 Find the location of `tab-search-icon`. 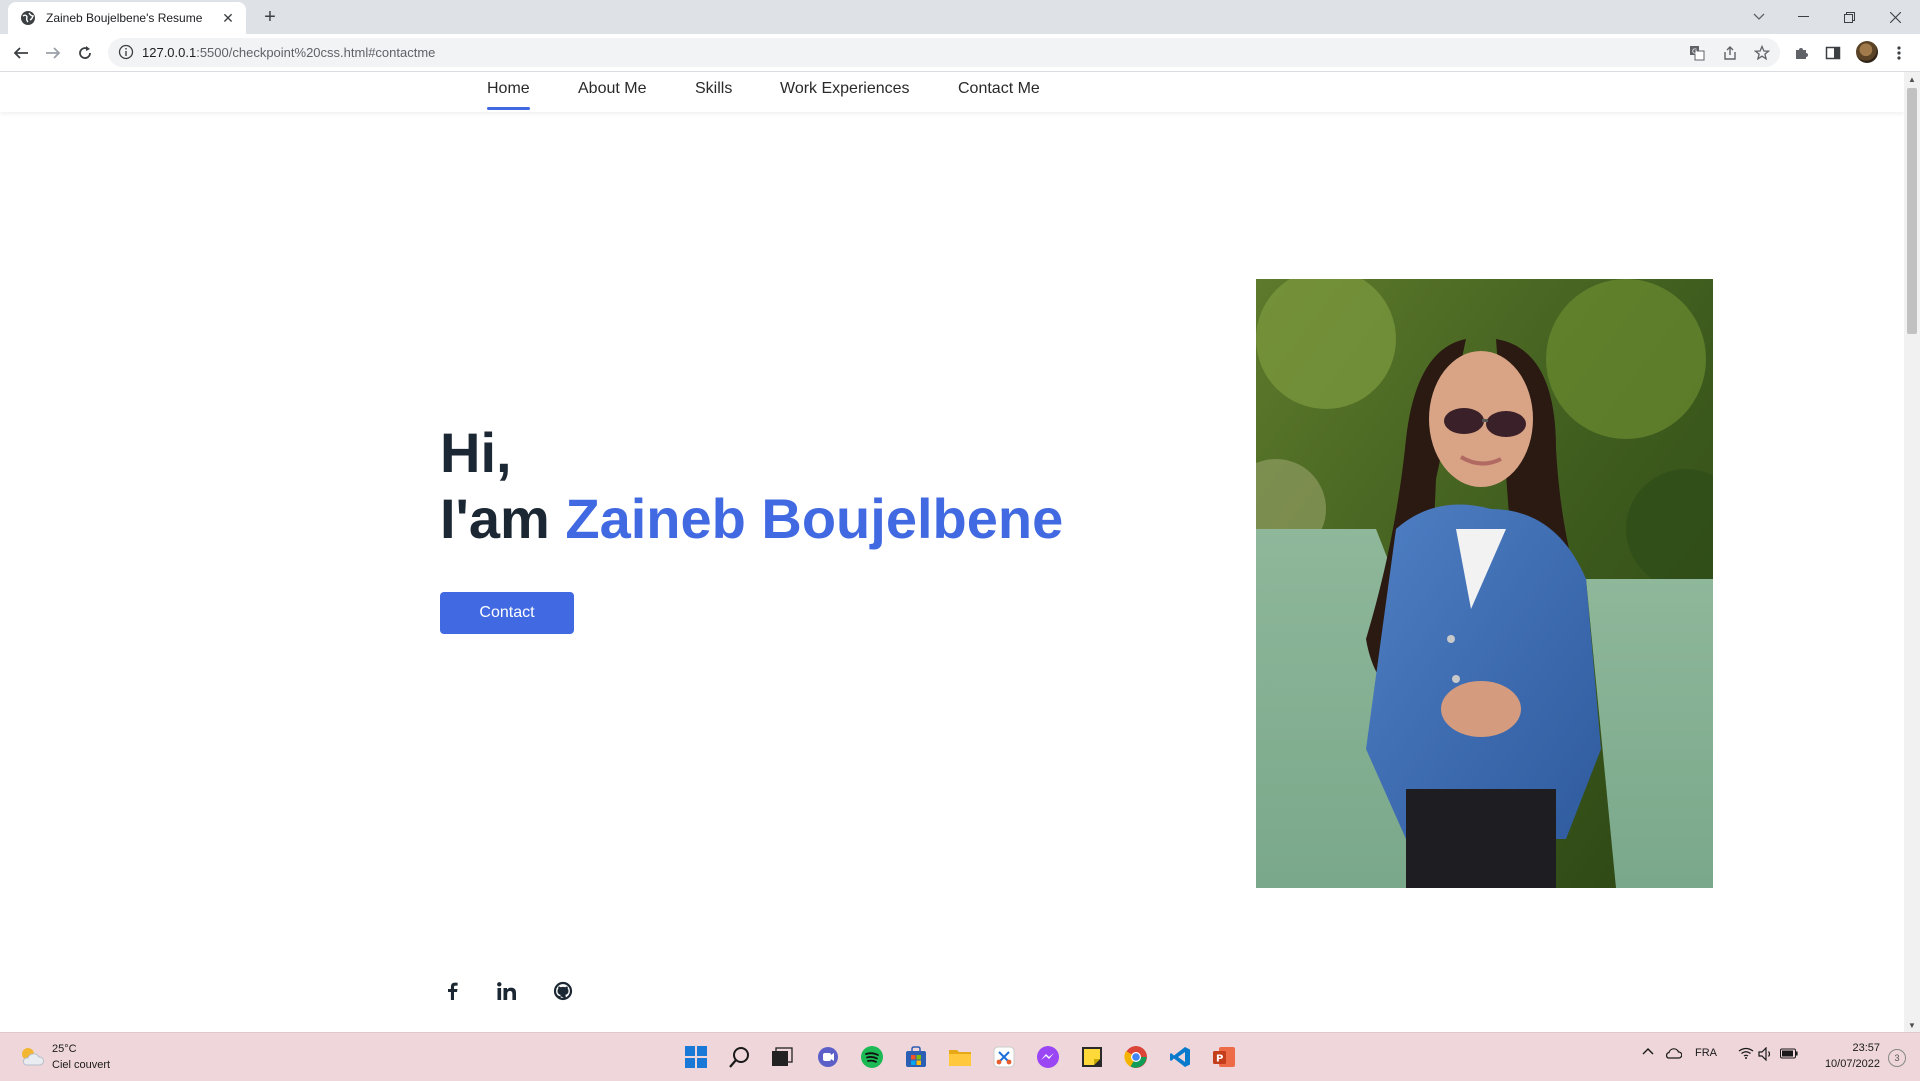

tab-search-icon is located at coordinates (1759, 17).